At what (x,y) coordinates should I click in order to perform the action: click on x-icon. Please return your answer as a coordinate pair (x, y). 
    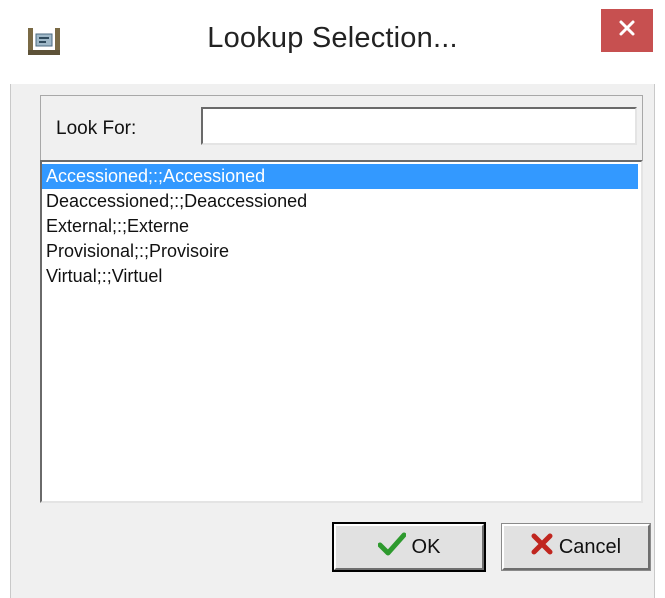
    Looking at the image, I should click on (542, 547).